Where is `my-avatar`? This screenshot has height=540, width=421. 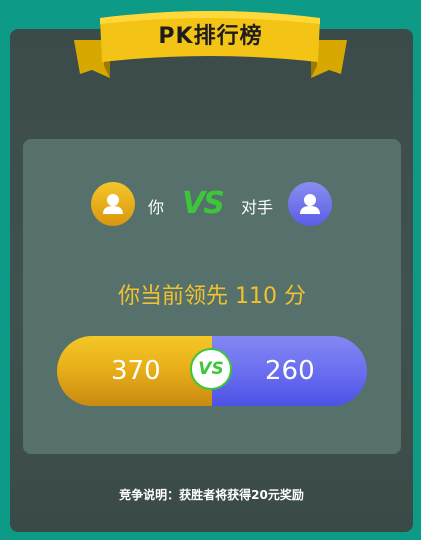
my-avatar is located at coordinates (113, 204).